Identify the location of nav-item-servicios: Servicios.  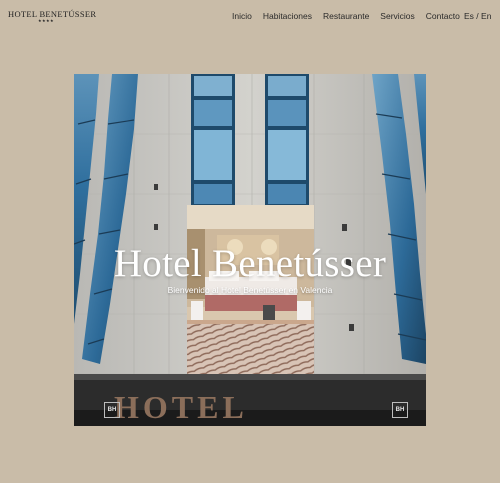
(397, 17).